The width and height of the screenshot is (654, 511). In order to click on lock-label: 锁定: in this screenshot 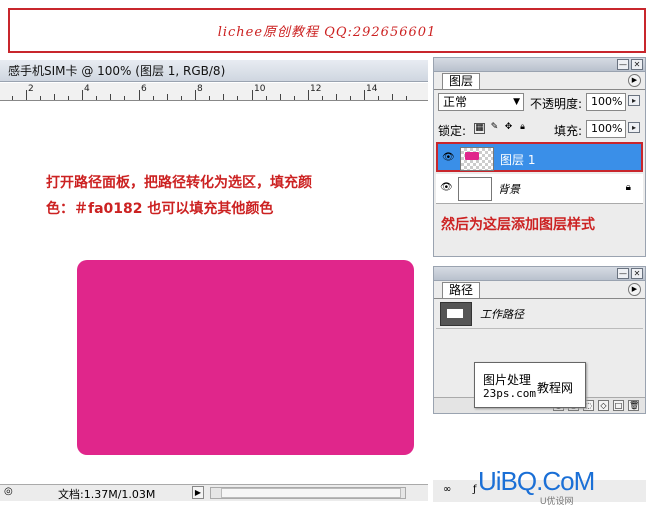, I will do `click(452, 131)`.